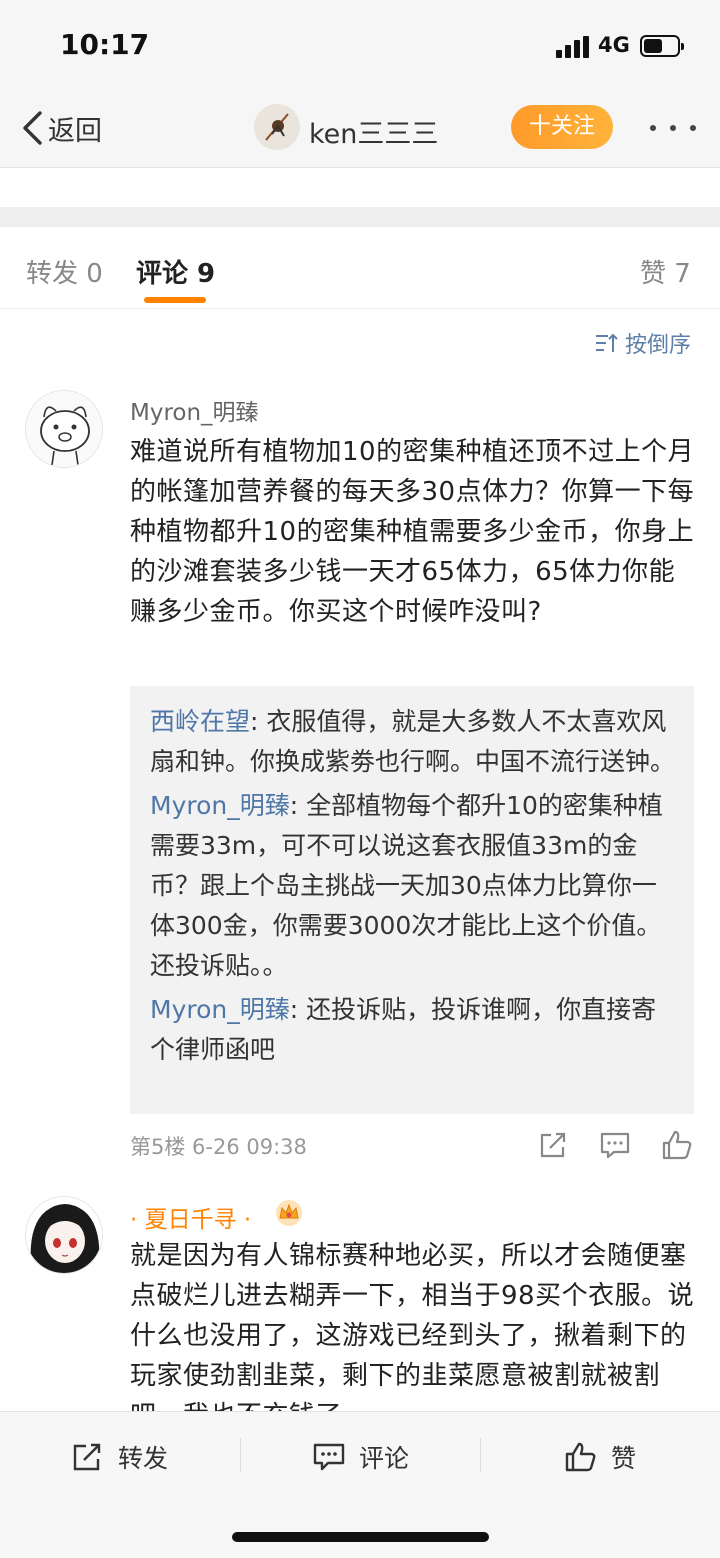 This screenshot has height=1558, width=720. Describe the element at coordinates (360, 44) in the screenshot. I see `status-bar: 10:17 4G` at that location.